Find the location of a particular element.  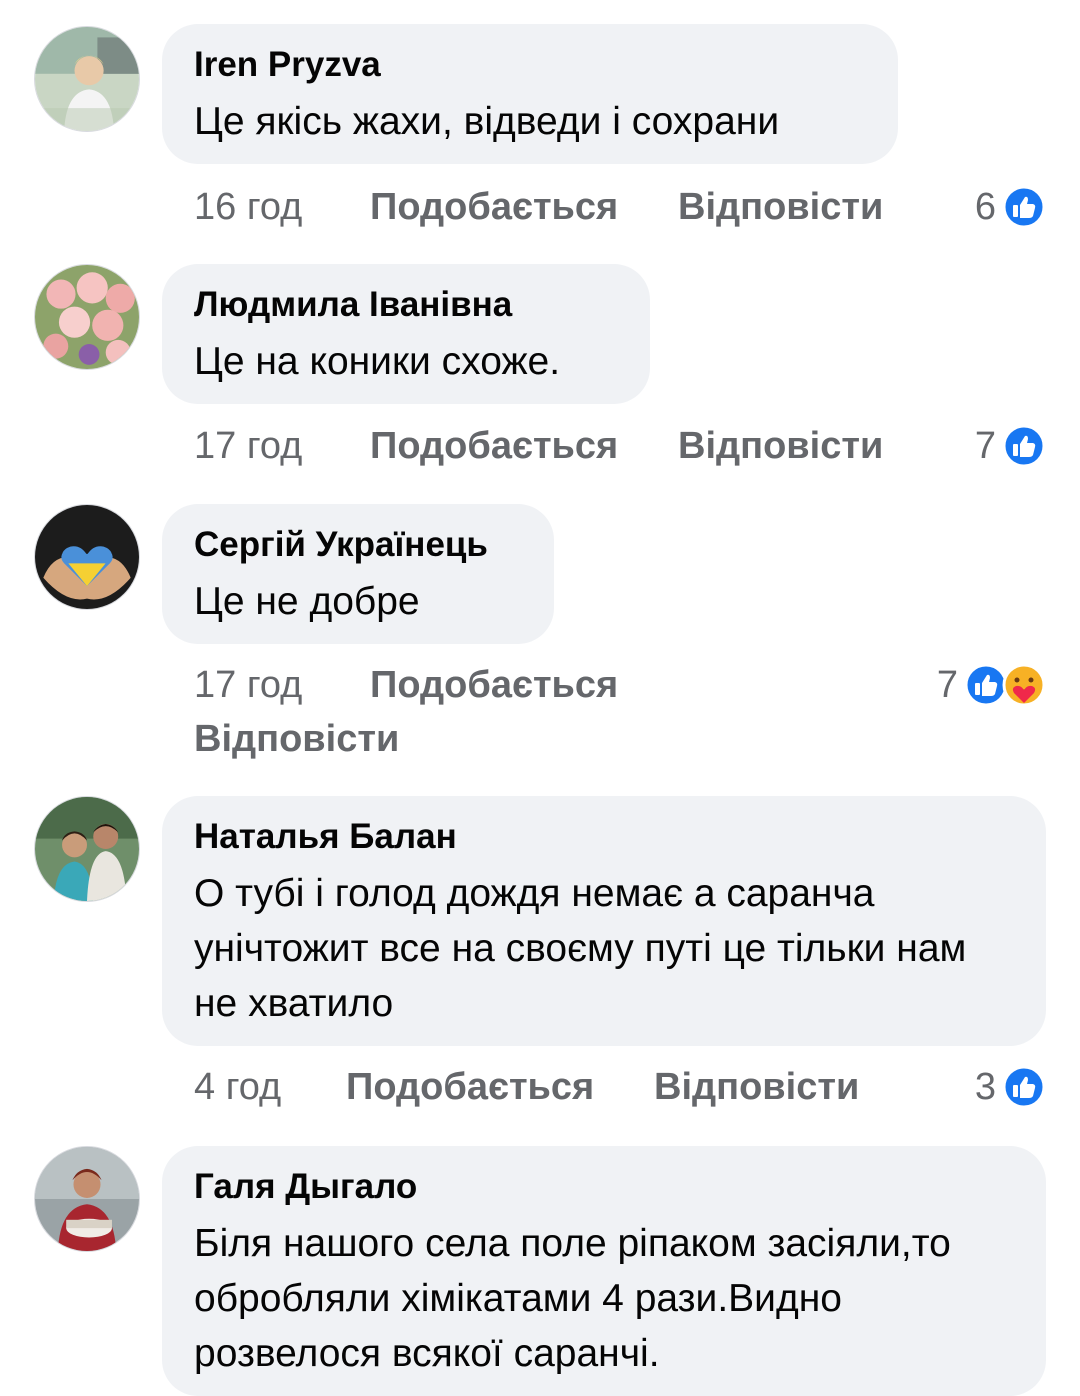

comment-text: Це якісь жахи, відведи і сохрани is located at coordinates (487, 121).